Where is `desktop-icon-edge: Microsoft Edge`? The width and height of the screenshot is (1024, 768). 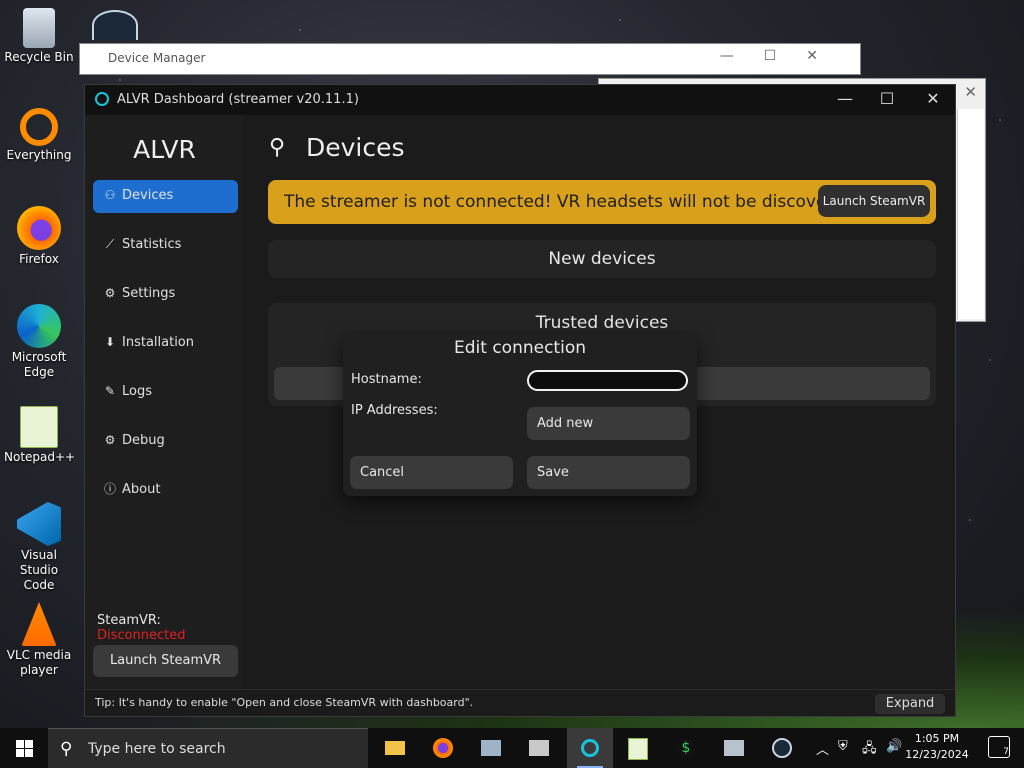 desktop-icon-edge: Microsoft Edge is located at coordinates (39, 342).